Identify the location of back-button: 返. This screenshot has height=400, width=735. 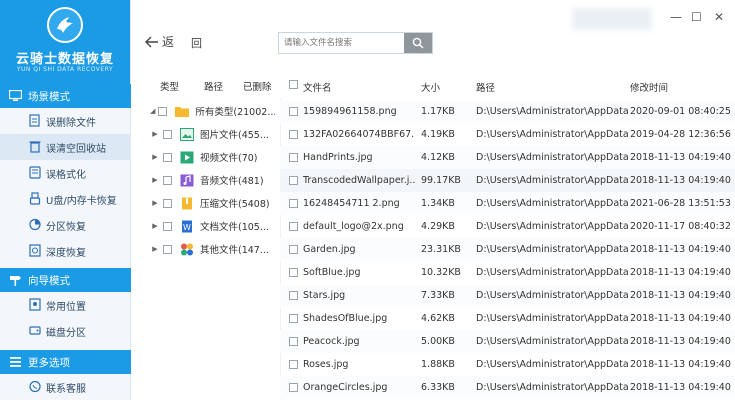
(159, 41).